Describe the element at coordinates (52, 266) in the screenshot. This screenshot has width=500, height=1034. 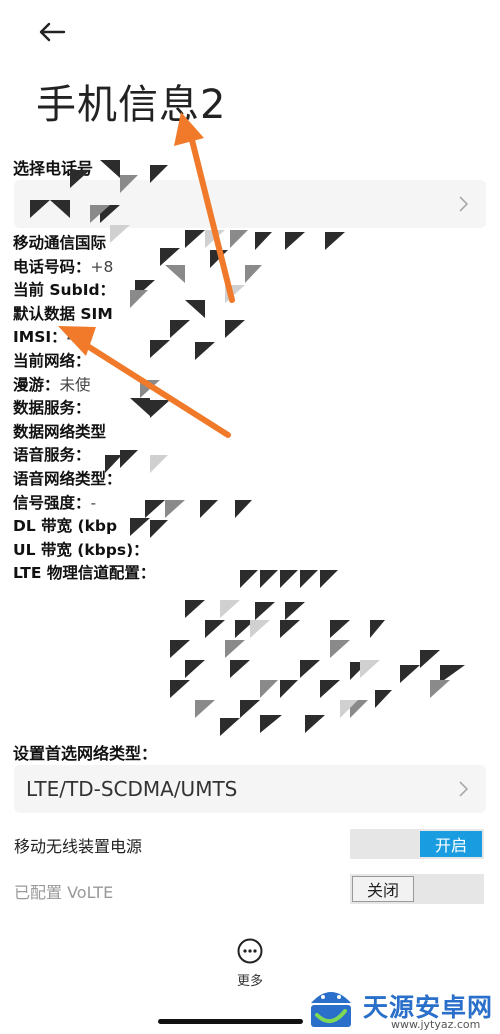
I see `info-label: 电话号码：` at that location.